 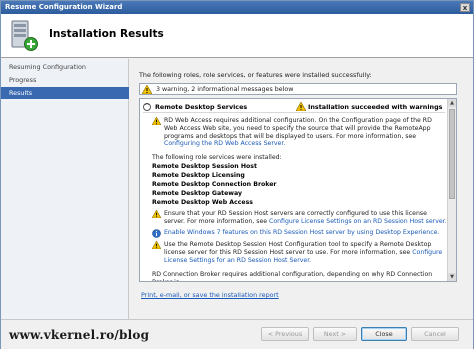 I want to click on installed-service-item: Remote Desktop Gateway, so click(x=197, y=193).